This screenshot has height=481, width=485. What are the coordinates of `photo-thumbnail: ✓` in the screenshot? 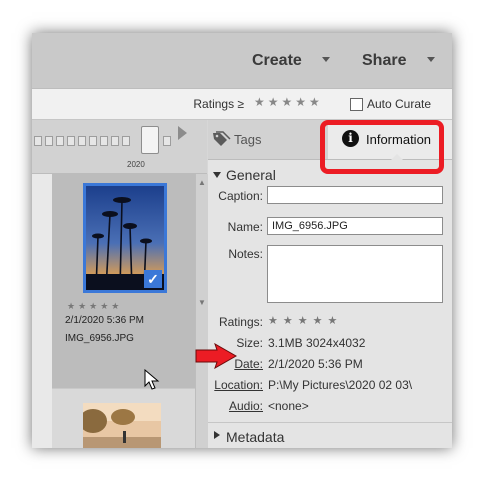 It's located at (125, 238).